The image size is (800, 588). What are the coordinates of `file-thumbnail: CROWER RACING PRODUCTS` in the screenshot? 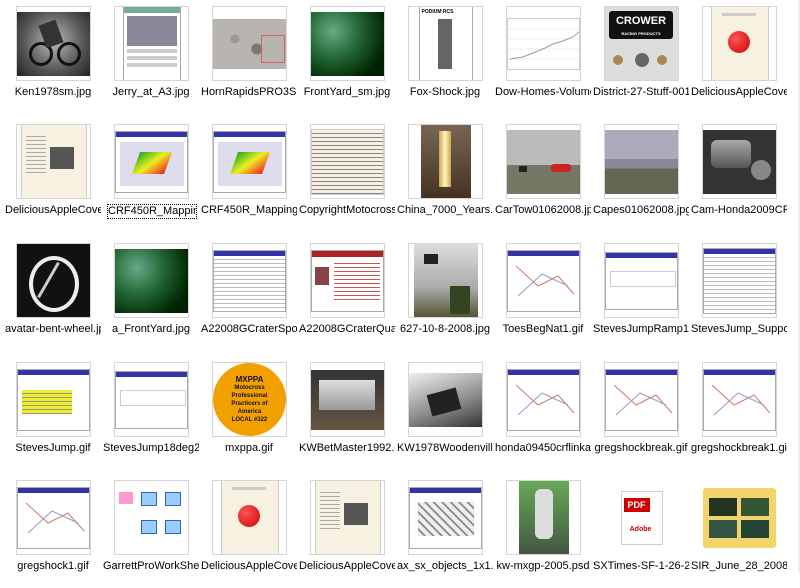 It's located at (641, 43).